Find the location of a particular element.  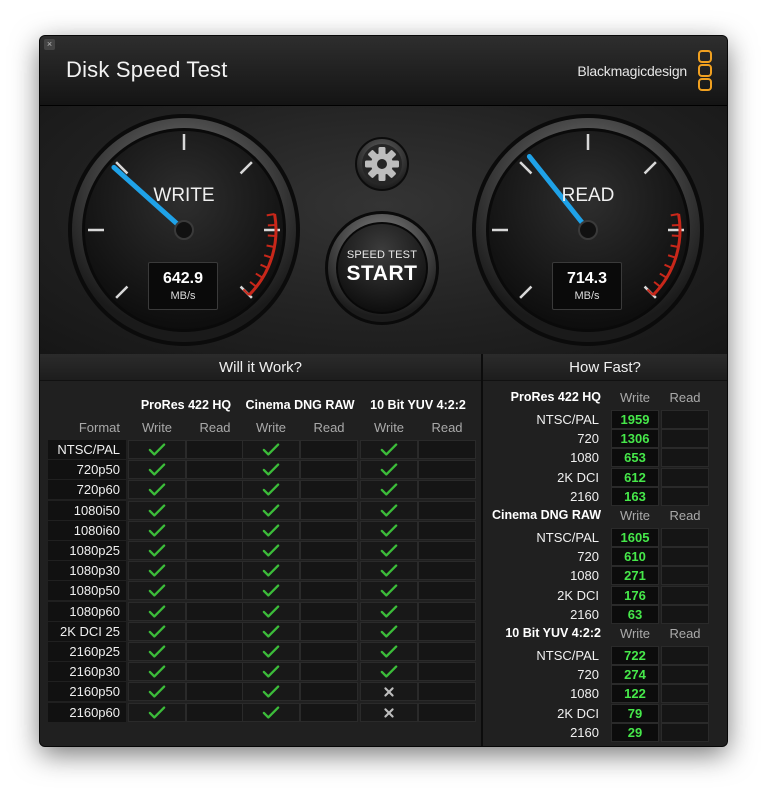

how-fast-write-value: 271 is located at coordinates (635, 576).